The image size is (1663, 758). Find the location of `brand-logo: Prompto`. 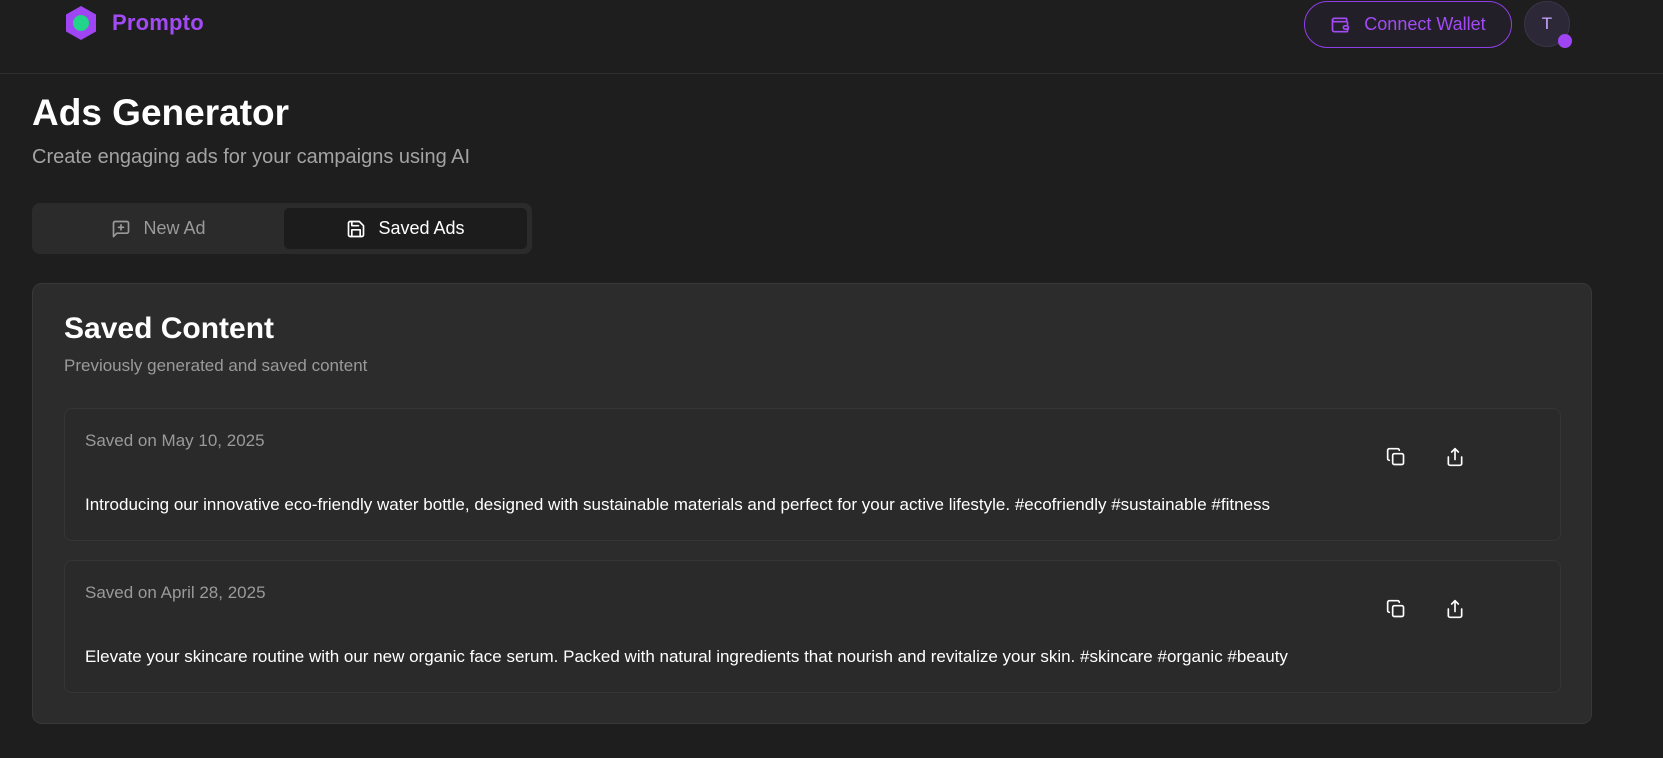

brand-logo: Prompto is located at coordinates (134, 23).